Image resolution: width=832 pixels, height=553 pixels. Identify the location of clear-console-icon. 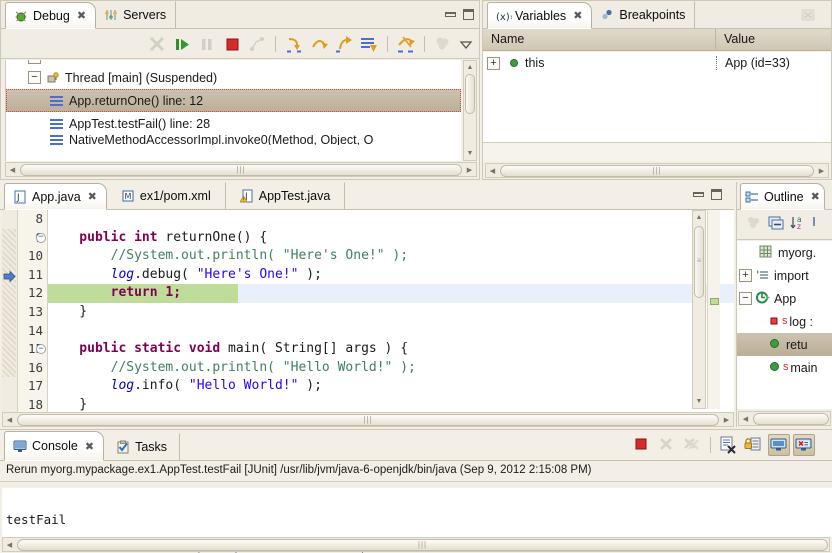
(729, 445).